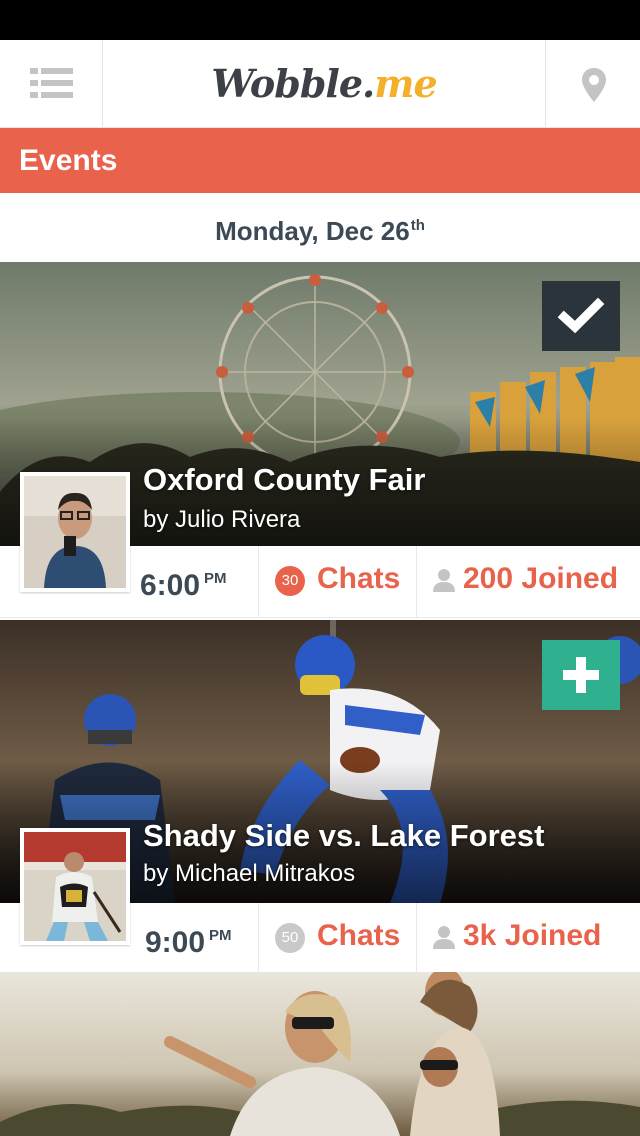  I want to click on chats-button: 50 Chats, so click(337, 939).